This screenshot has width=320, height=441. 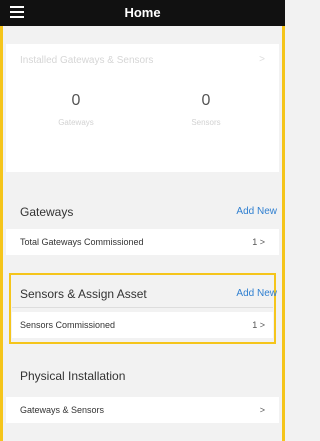 I want to click on sensors-commissioned-row: Sensors Commissioned 1 >, so click(x=142, y=325).